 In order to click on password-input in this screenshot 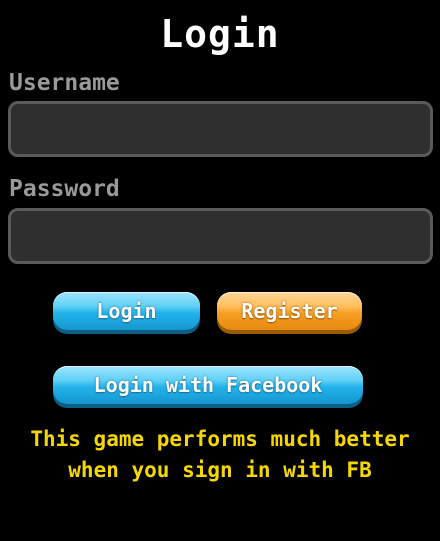, I will do `click(220, 236)`.